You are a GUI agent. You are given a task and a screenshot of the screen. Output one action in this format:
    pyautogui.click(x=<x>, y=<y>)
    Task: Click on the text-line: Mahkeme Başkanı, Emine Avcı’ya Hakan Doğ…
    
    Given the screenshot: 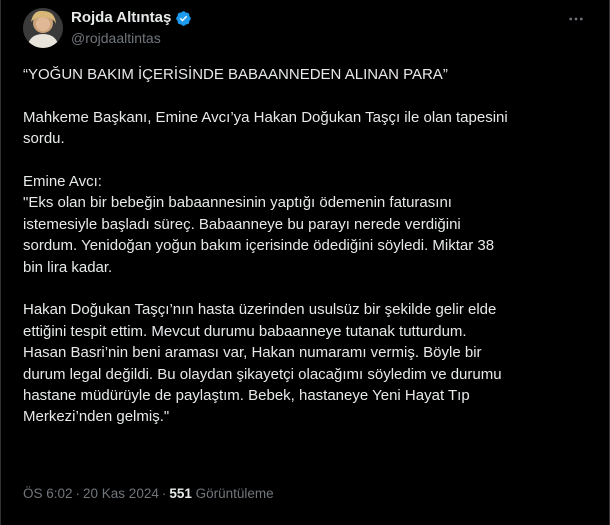 What is the action you would take?
    pyautogui.click(x=265, y=117)
    